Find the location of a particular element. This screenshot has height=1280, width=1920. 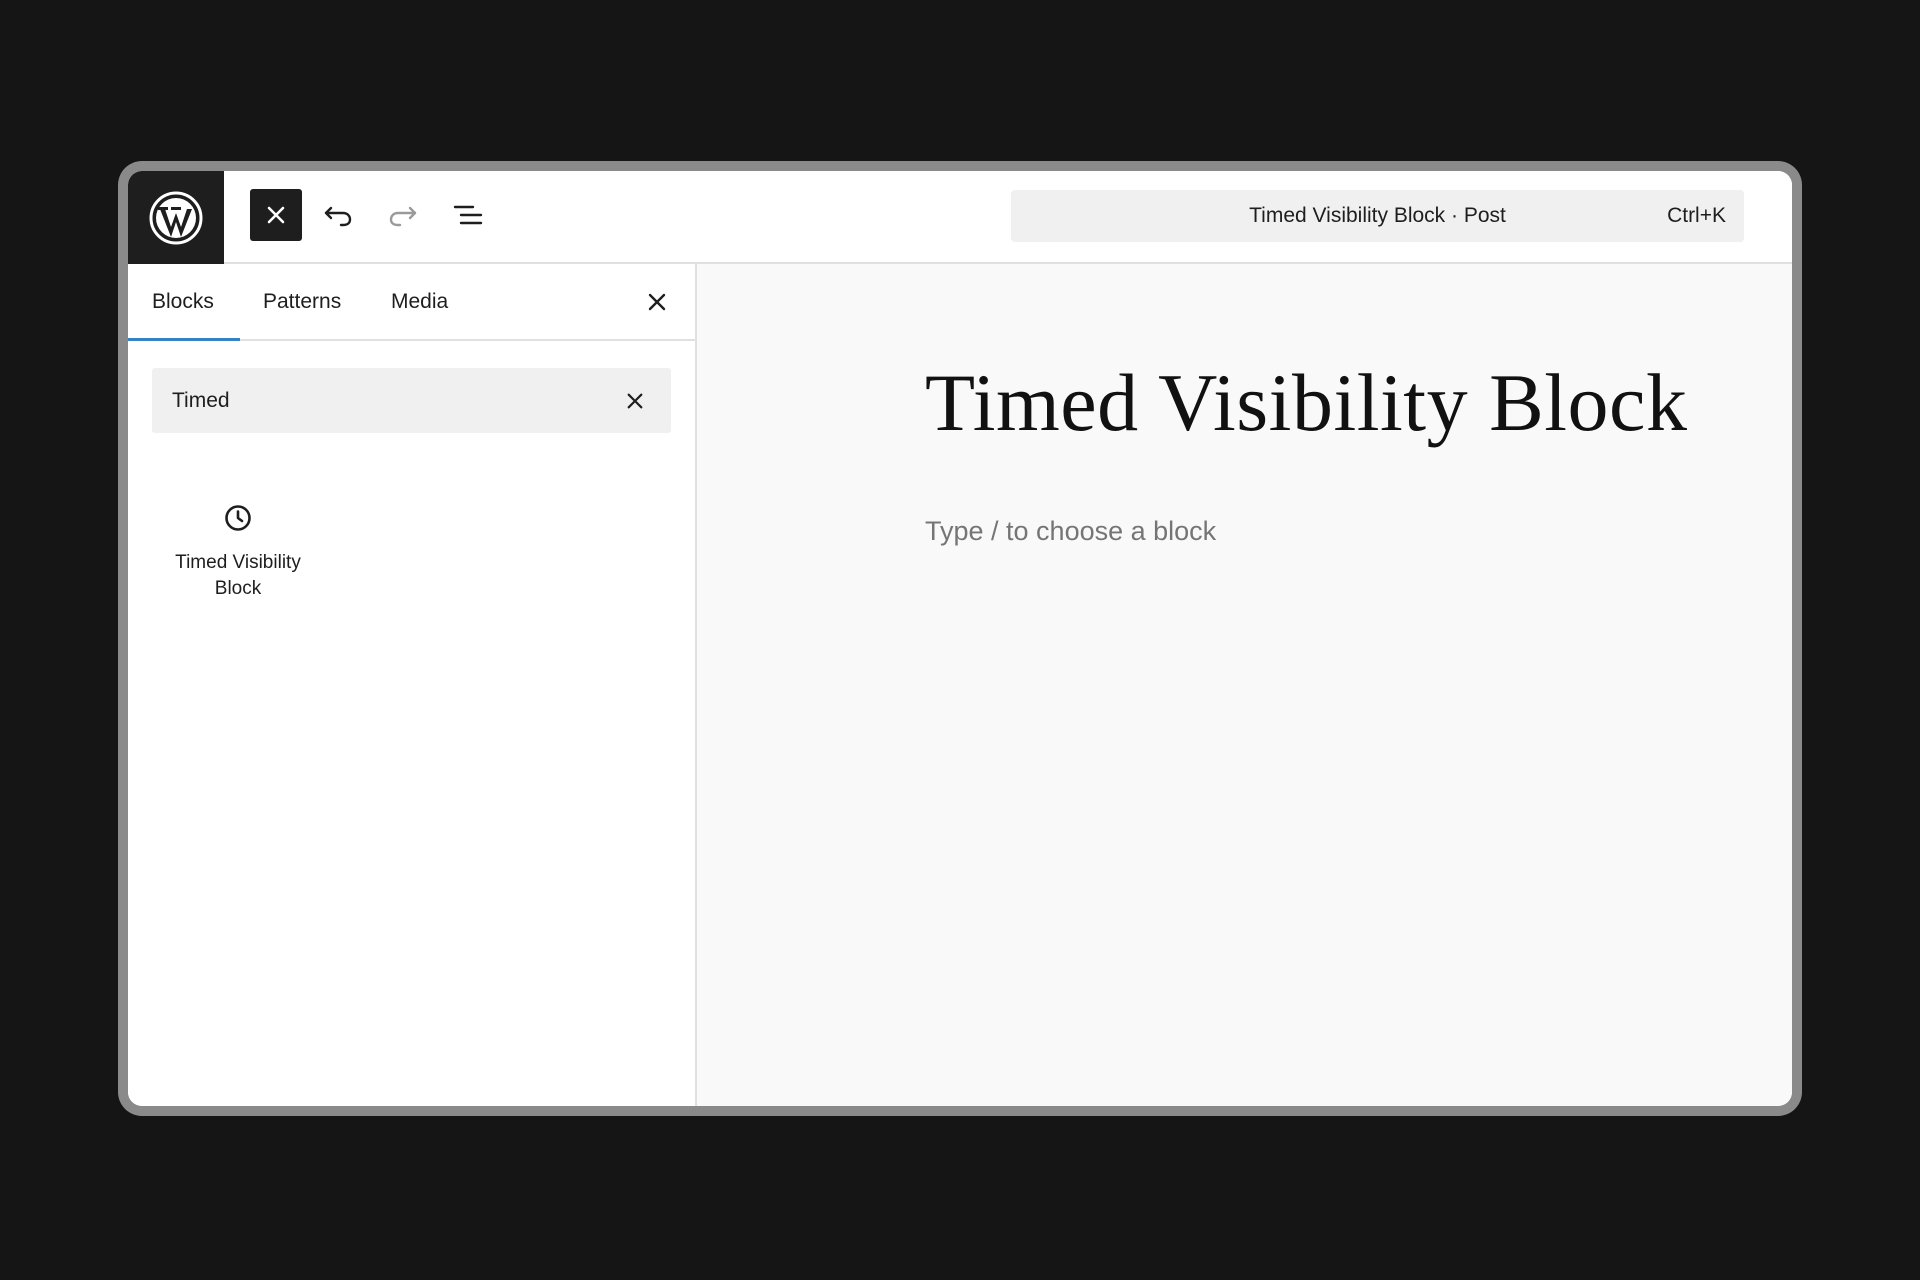

close-panel-button is located at coordinates (657, 302).